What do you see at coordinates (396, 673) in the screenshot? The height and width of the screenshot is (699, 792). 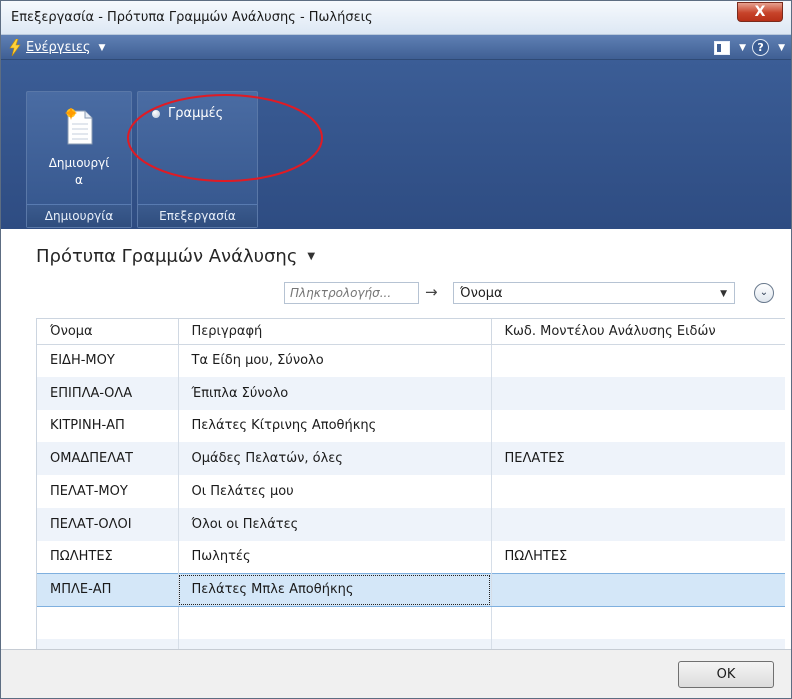 I see `dialog-footer: OK` at bounding box center [396, 673].